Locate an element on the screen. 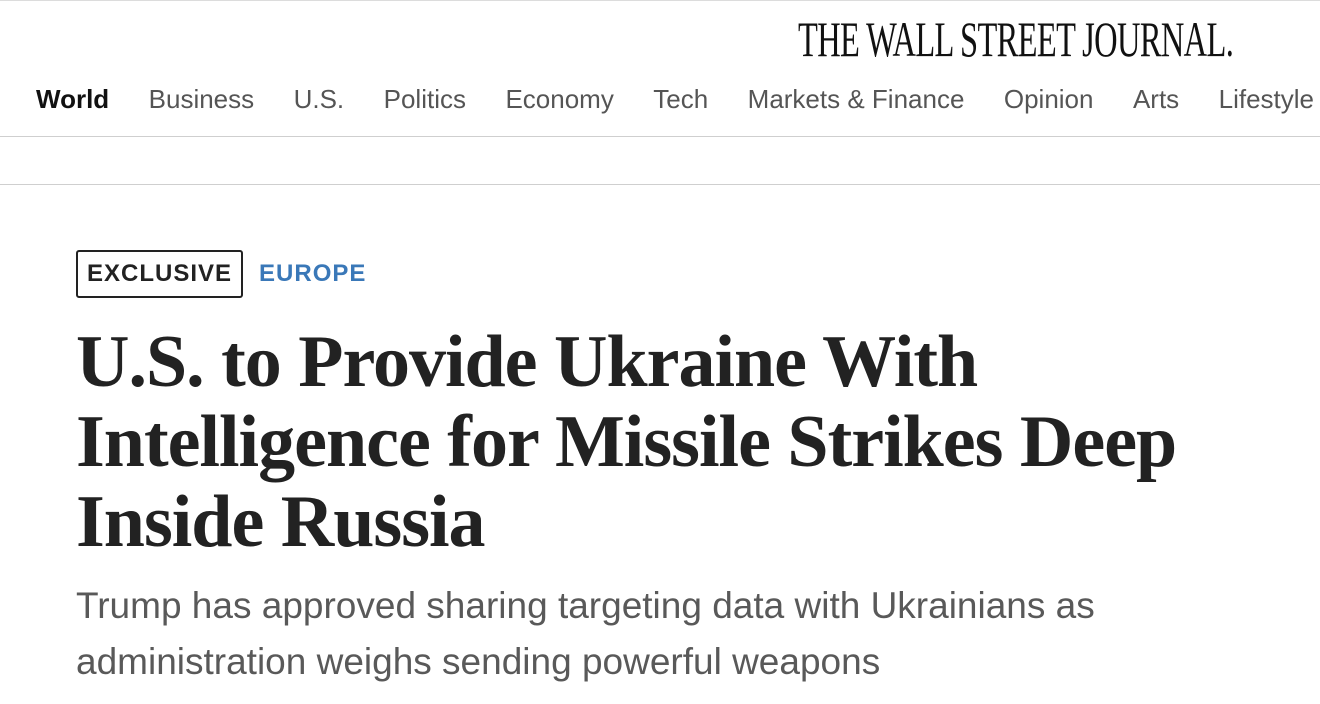 Image resolution: width=1320 pixels, height=704 pixels. top-divider is located at coordinates (660, 0).